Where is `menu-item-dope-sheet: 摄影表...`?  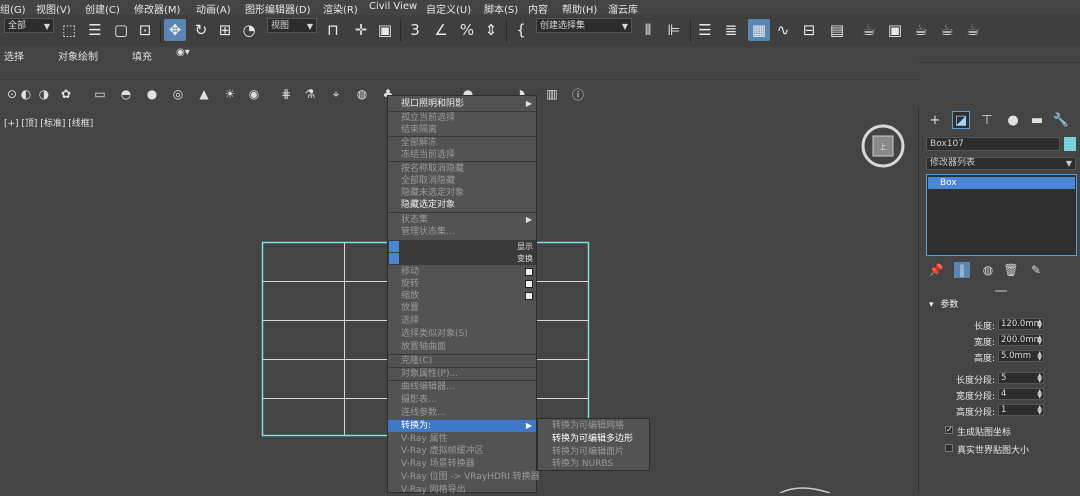 menu-item-dope-sheet: 摄影表... is located at coordinates (462, 400).